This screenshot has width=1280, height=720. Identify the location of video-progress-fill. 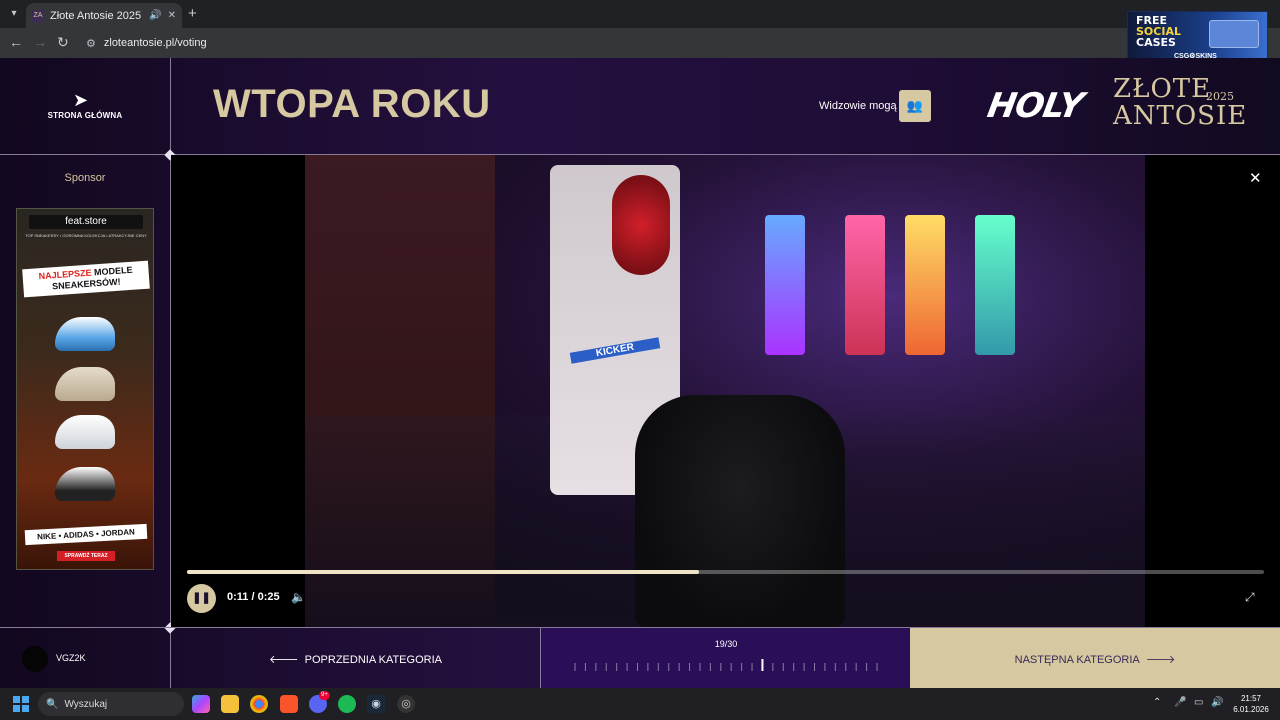
(443, 572).